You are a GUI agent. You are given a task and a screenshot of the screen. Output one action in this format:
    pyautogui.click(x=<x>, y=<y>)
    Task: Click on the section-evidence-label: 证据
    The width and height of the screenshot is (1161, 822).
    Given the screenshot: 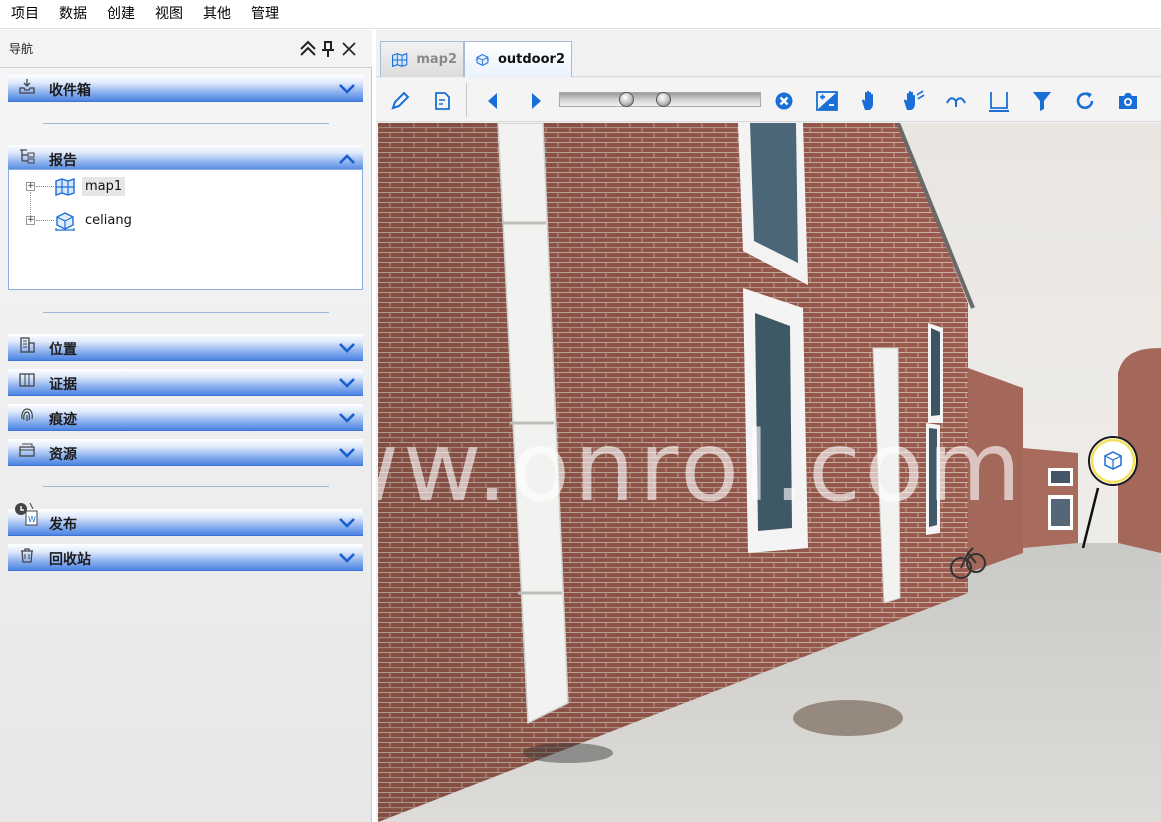 What is the action you would take?
    pyautogui.click(x=63, y=385)
    